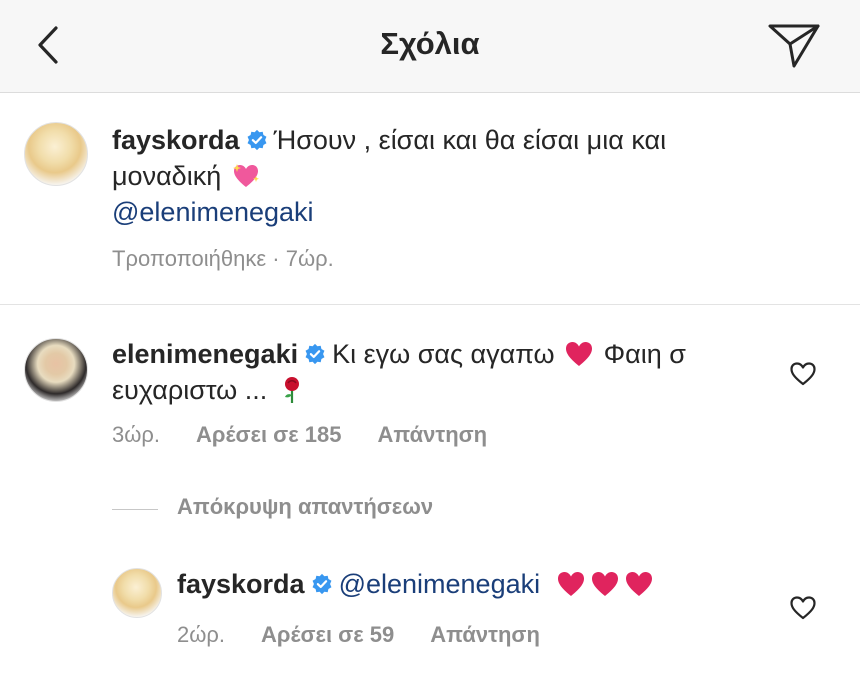 This screenshot has width=860, height=695. What do you see at coordinates (327, 634) in the screenshot?
I see `likes-count: Αρέσει σε 59` at bounding box center [327, 634].